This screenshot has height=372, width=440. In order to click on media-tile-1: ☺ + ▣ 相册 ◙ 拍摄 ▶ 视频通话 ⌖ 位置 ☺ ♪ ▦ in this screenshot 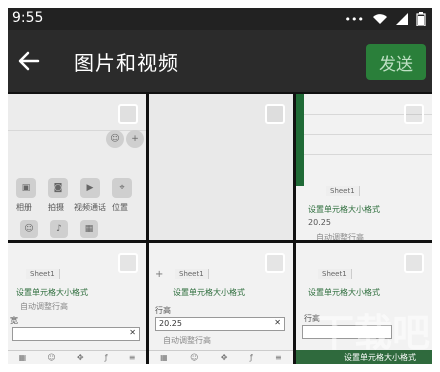, I will do `click(77, 167)`.